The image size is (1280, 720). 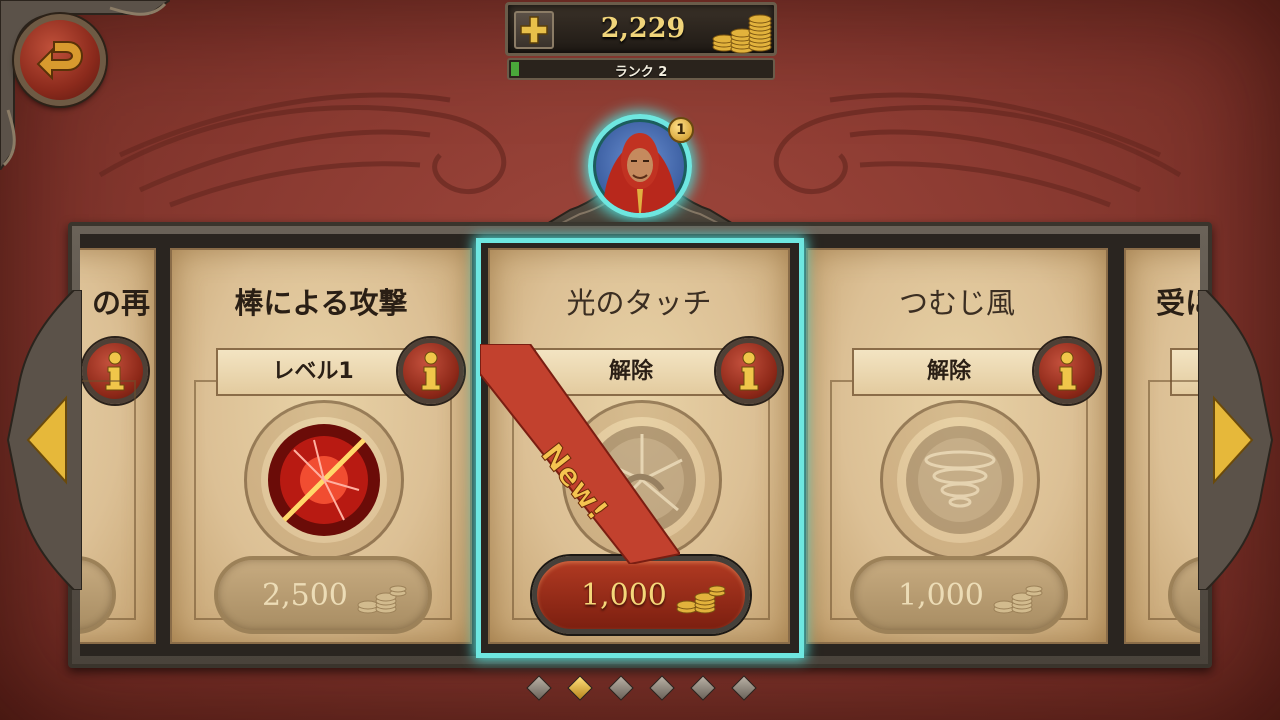 I want to click on card-title: 受に, so click(x=1178, y=303).